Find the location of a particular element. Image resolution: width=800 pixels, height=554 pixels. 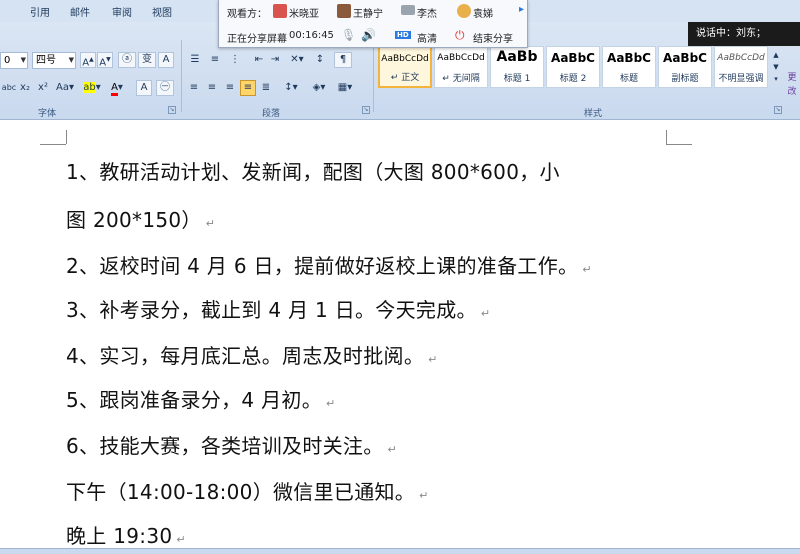

change-case-icon: Aa▾ is located at coordinates (65, 88).